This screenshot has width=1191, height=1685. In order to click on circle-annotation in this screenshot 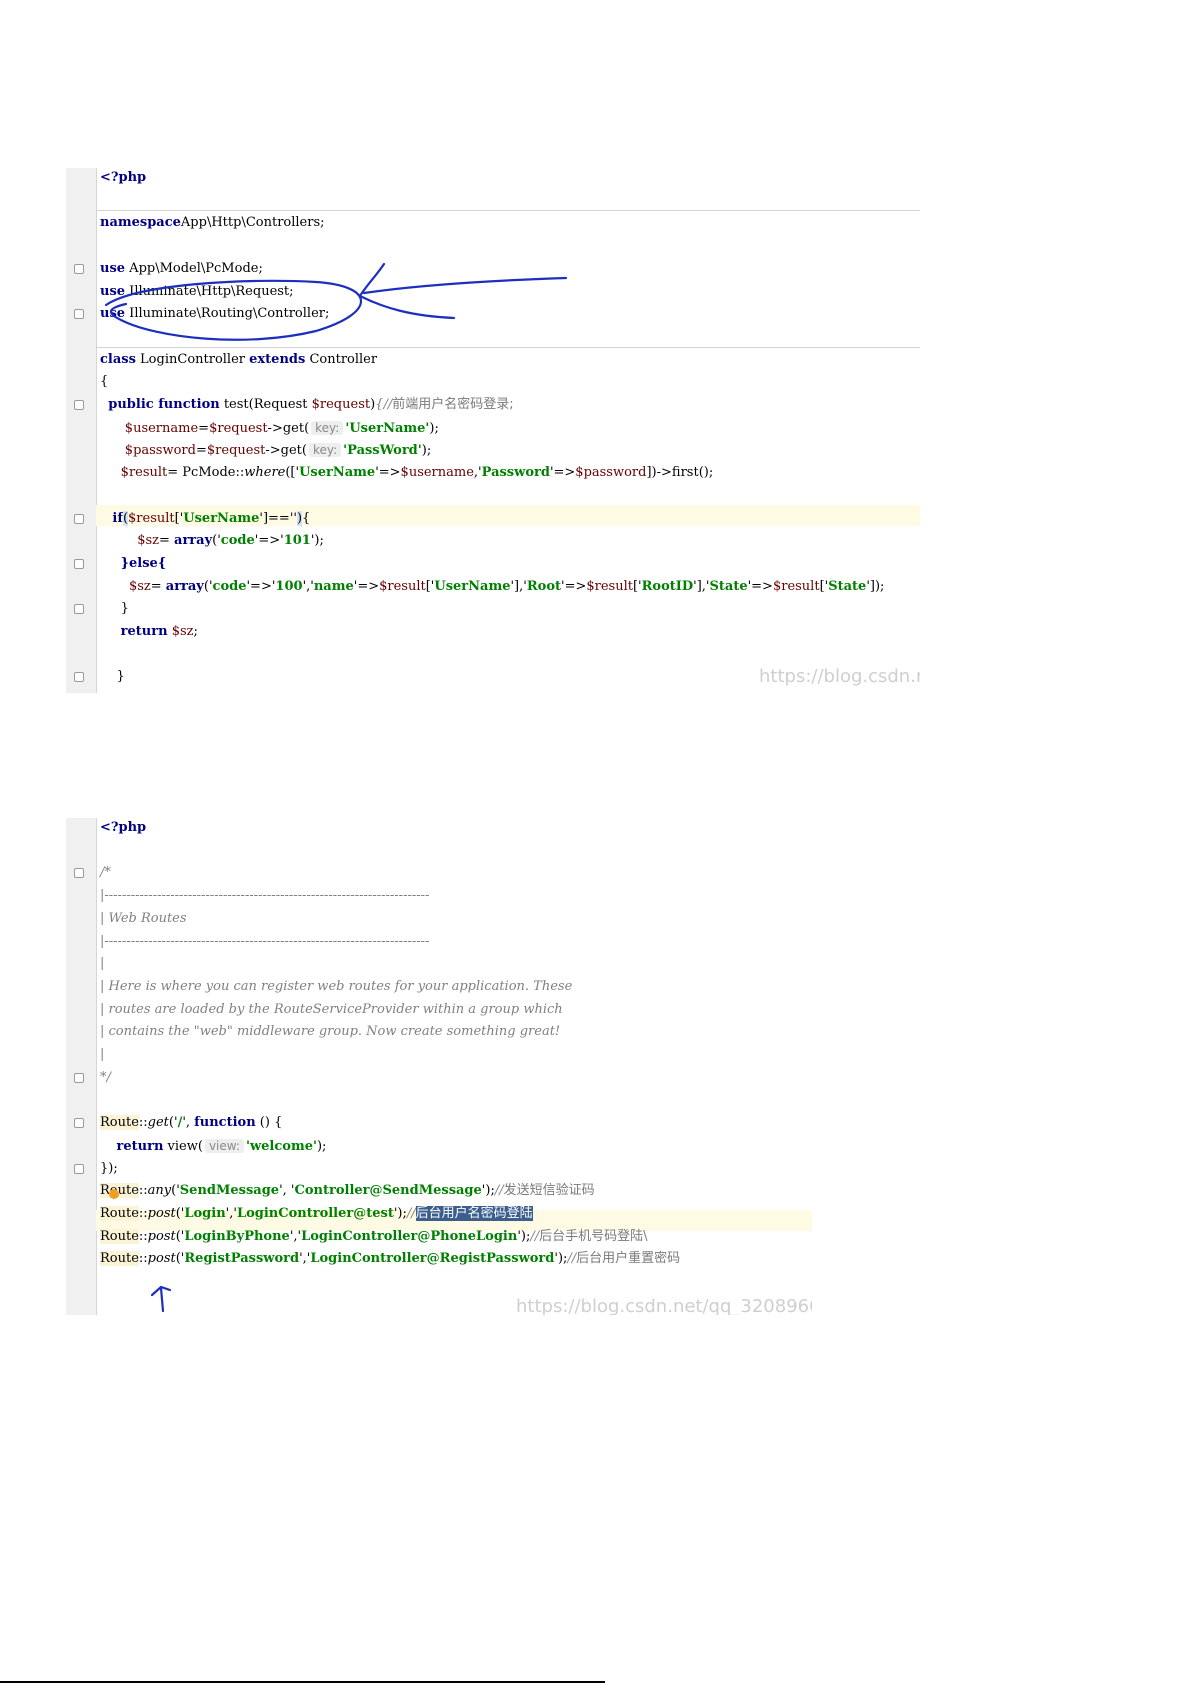, I will do `click(233, 310)`.